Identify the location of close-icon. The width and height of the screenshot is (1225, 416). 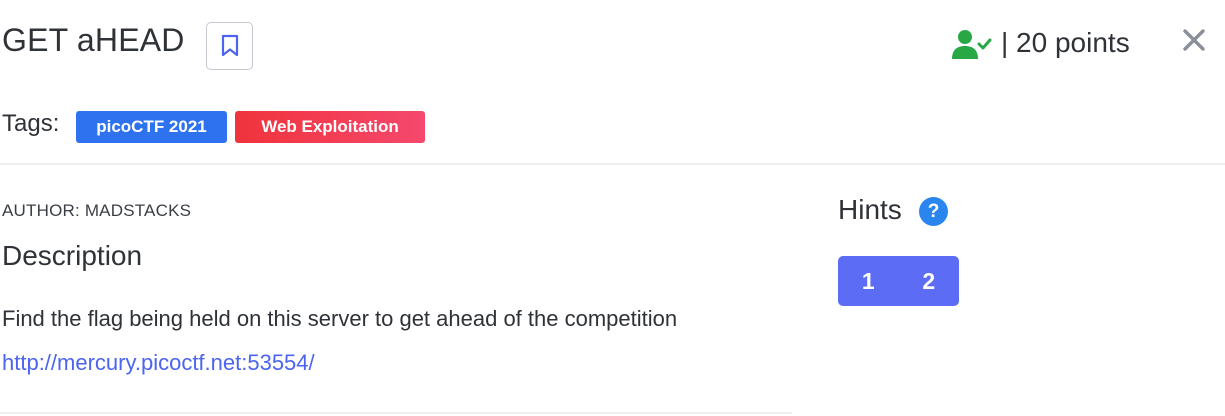
(1194, 40).